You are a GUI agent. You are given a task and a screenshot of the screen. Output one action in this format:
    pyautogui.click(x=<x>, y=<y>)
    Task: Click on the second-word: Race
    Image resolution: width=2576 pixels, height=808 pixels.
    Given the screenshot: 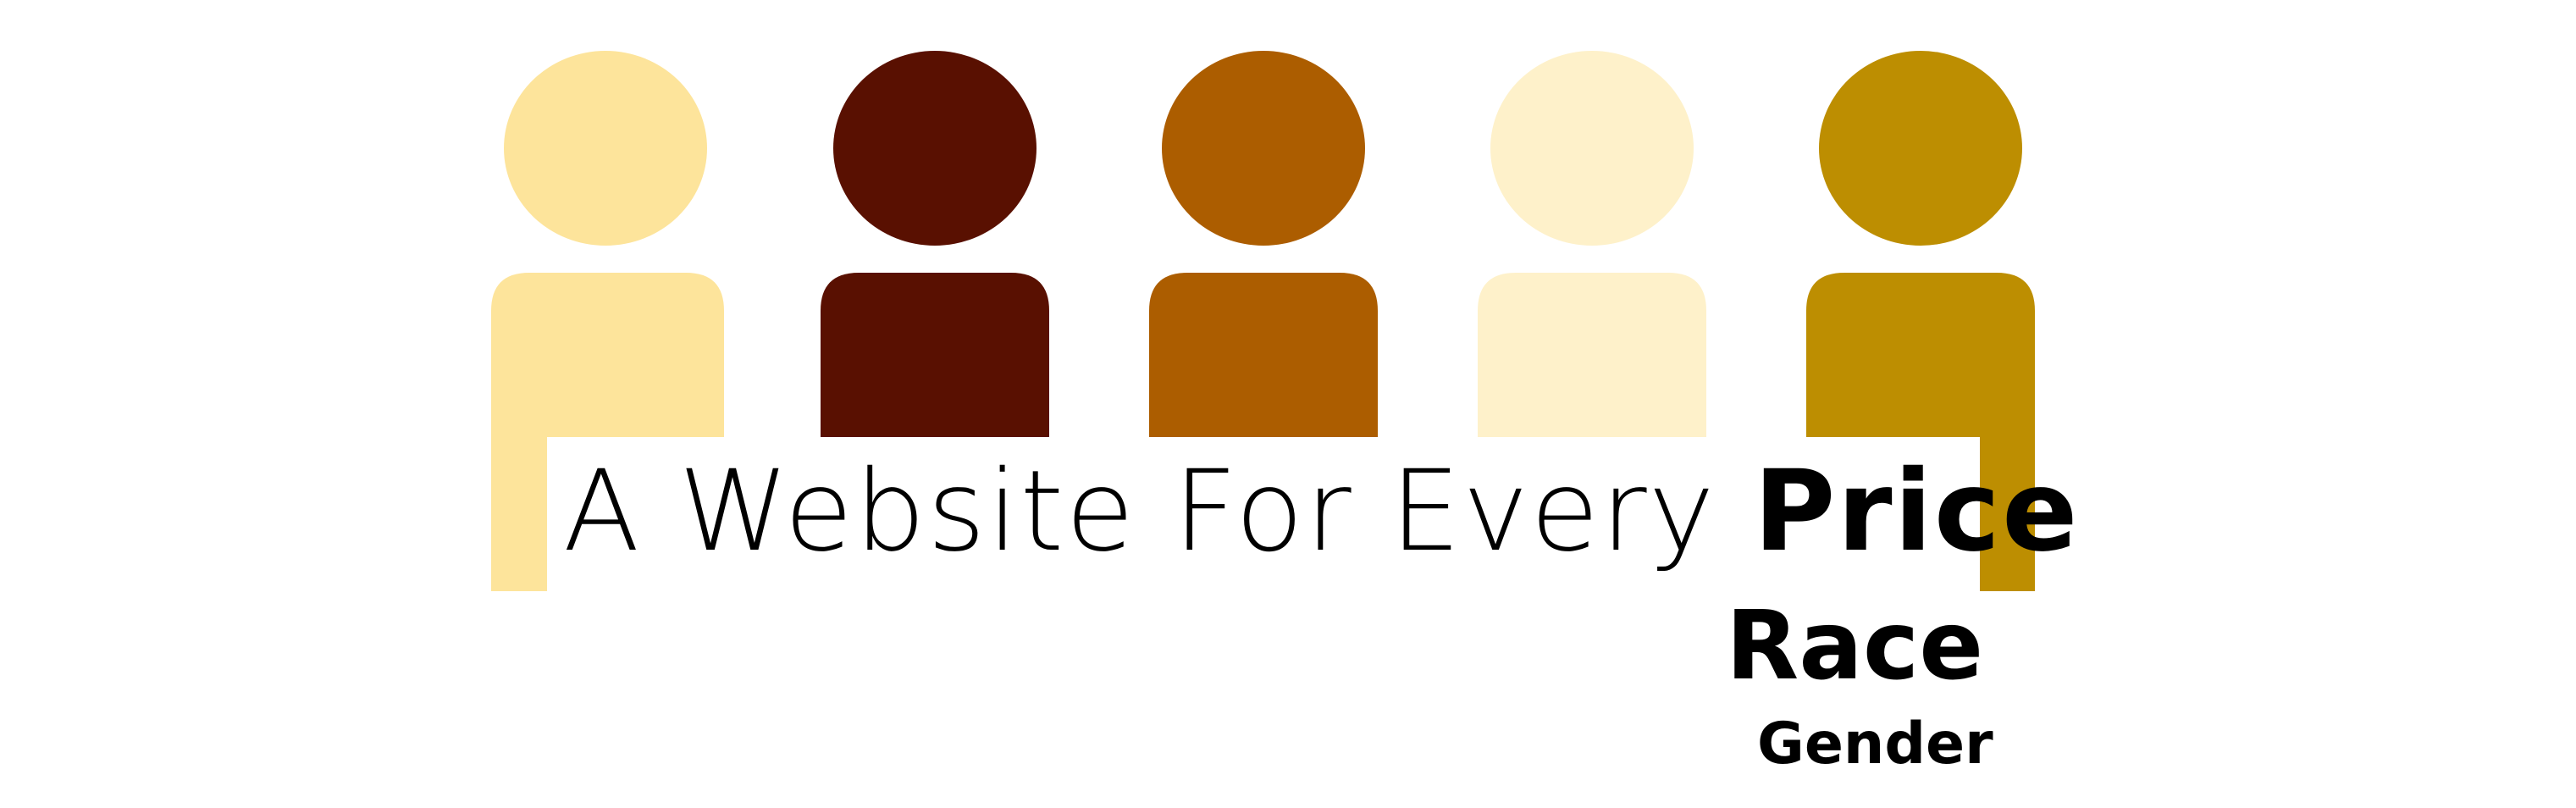 What is the action you would take?
    pyautogui.click(x=1855, y=646)
    